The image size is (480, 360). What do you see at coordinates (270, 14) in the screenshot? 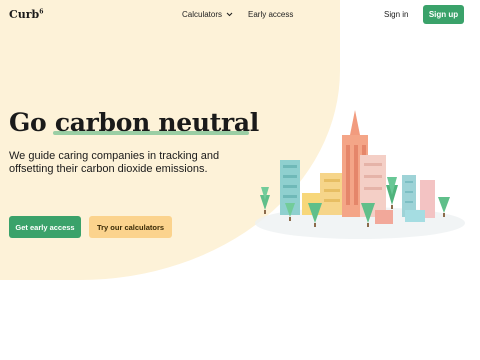
I see `nav-early-access: Early access` at bounding box center [270, 14].